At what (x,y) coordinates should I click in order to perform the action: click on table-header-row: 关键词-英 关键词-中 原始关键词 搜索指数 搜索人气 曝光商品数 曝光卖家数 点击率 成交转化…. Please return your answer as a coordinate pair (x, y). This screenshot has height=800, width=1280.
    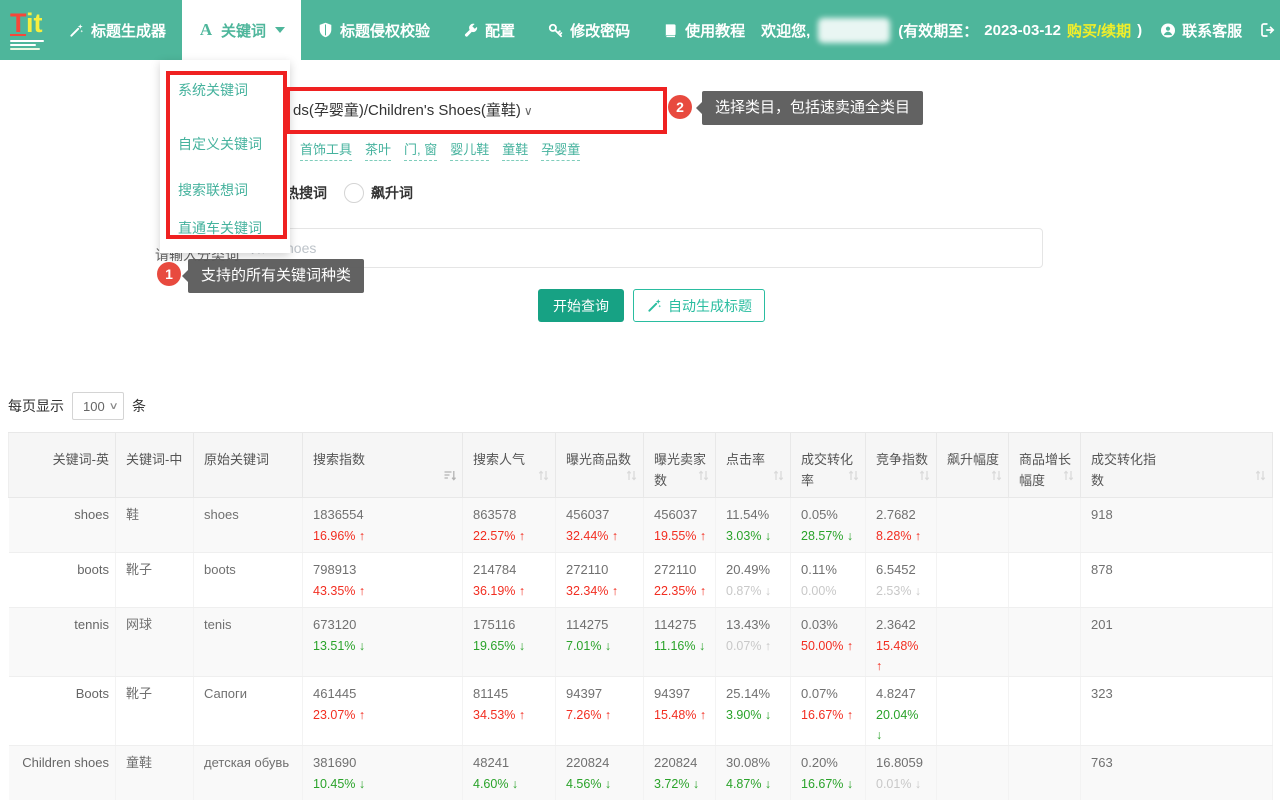
    Looking at the image, I should click on (640, 465).